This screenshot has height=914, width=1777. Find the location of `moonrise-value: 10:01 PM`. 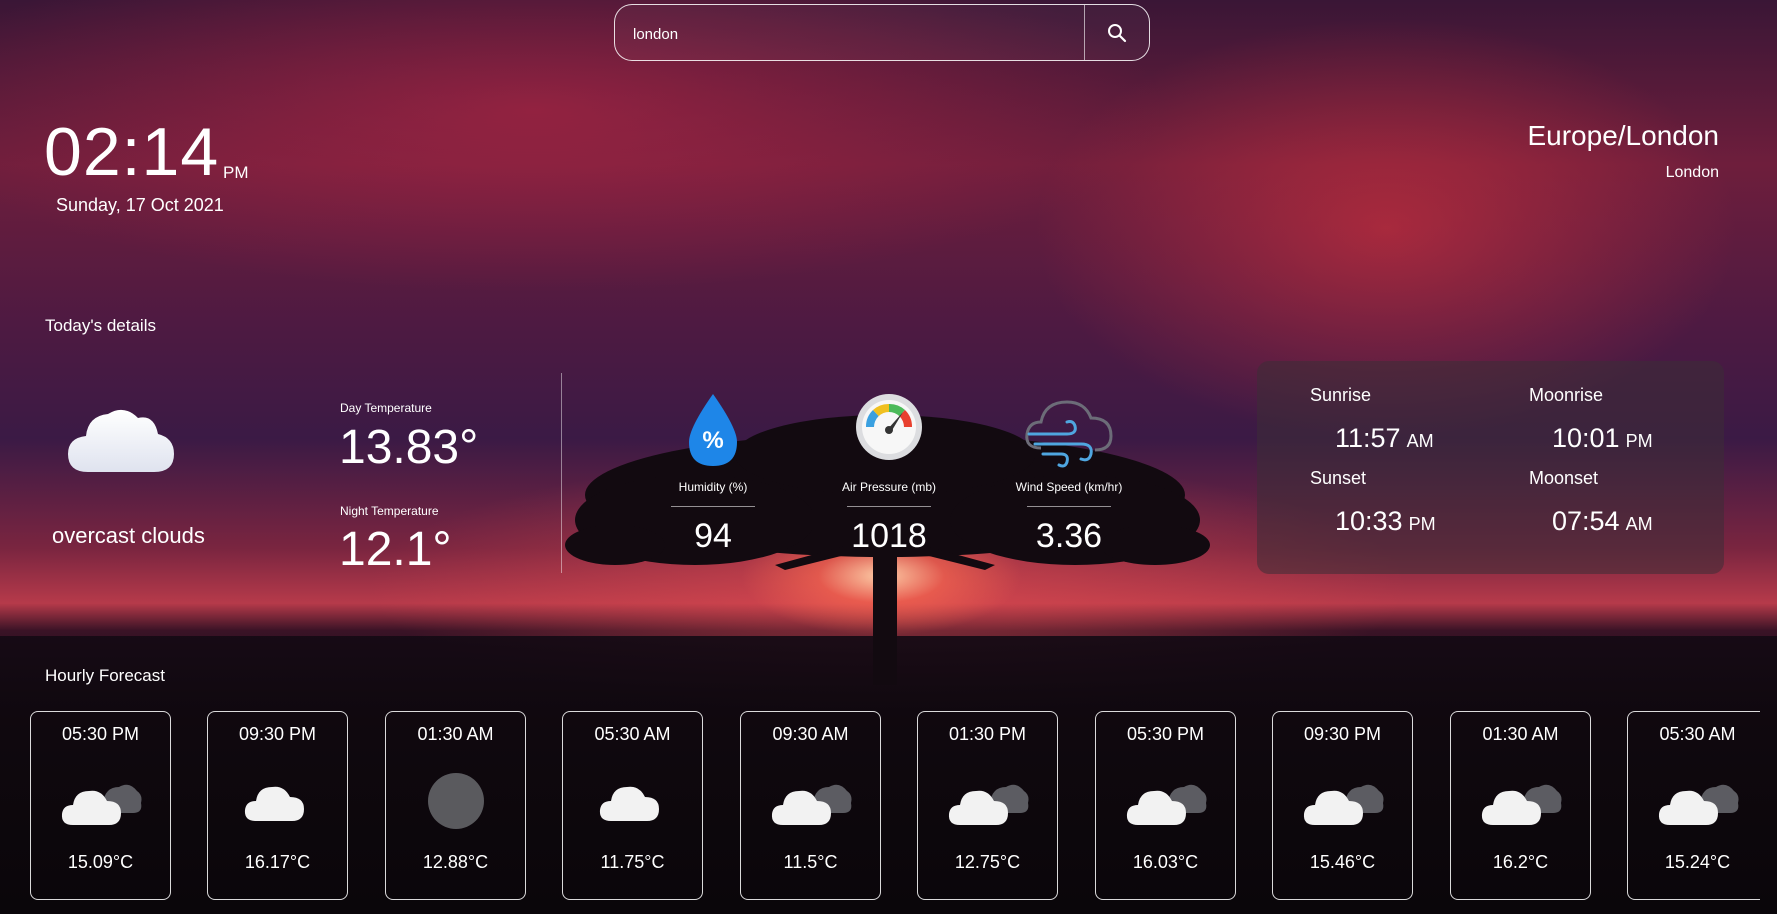

moonrise-value: 10:01 PM is located at coordinates (1602, 438).